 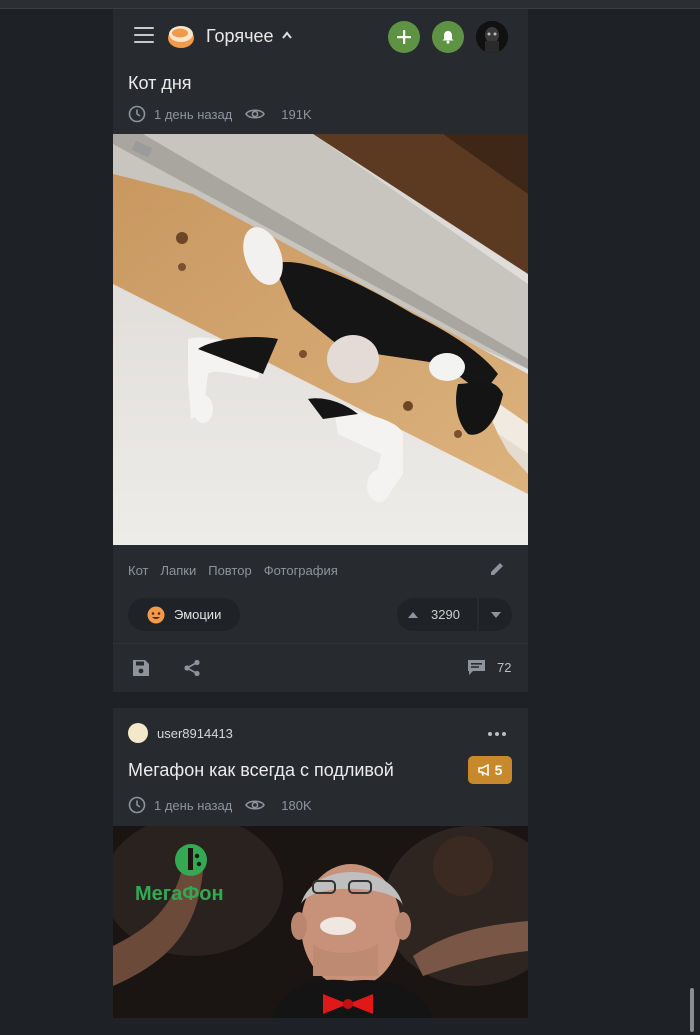 I want to click on post-title: Мегафон как всегда с подливой, so click(x=261, y=770).